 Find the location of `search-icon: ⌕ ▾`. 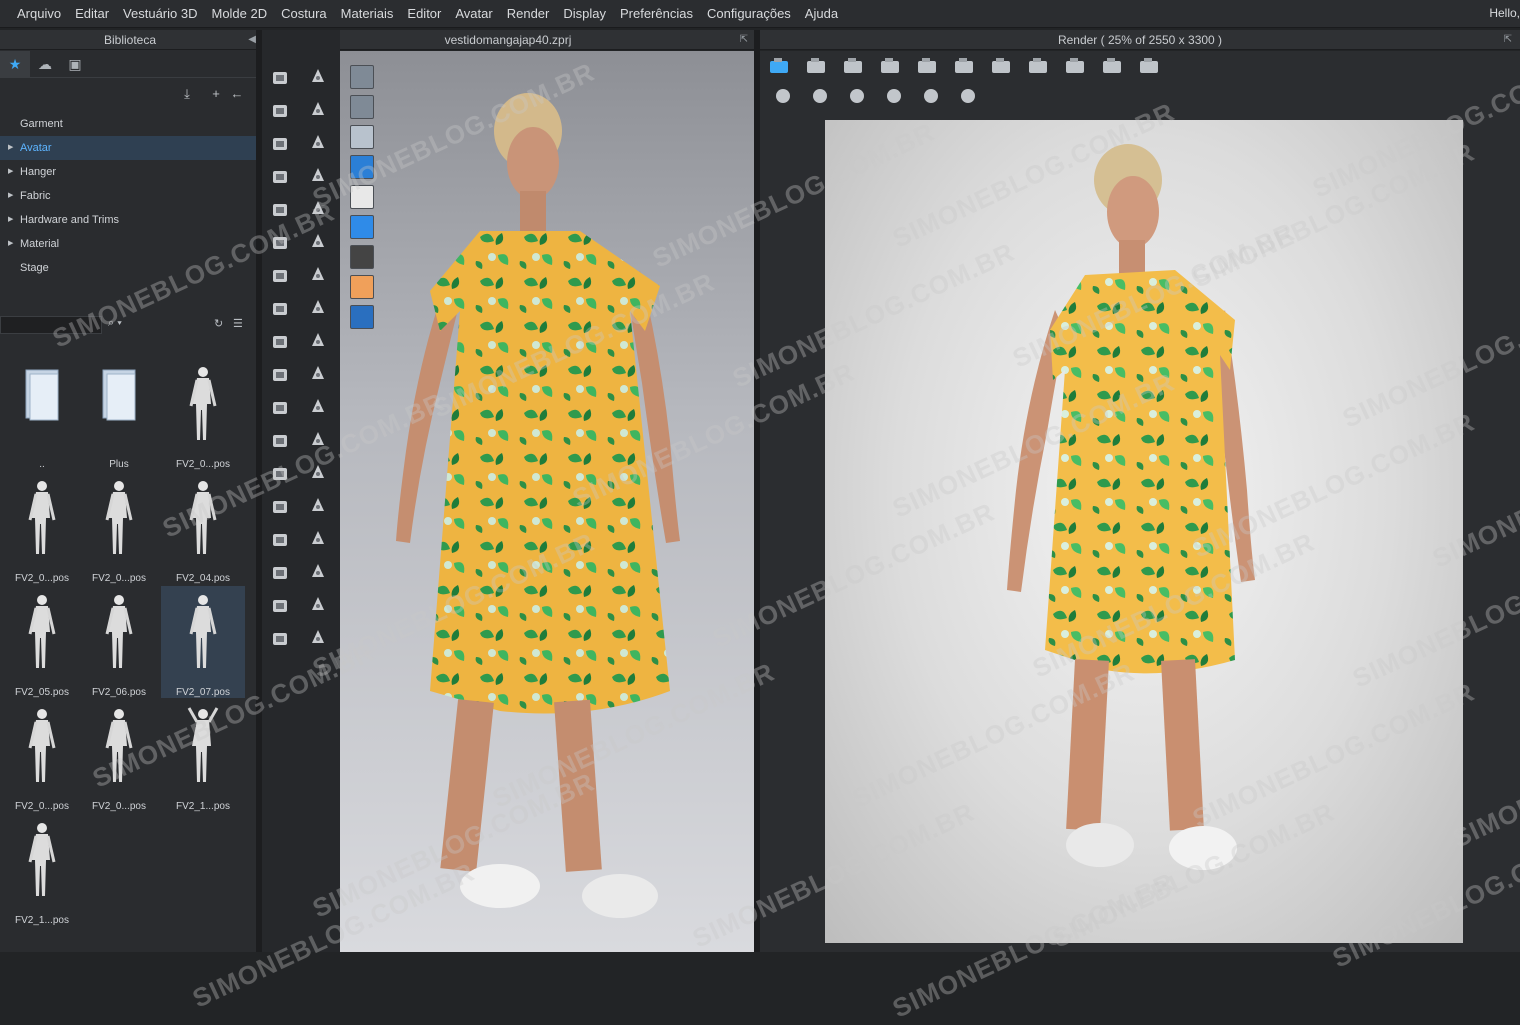

search-icon: ⌕ ▾ is located at coordinates (115, 323).